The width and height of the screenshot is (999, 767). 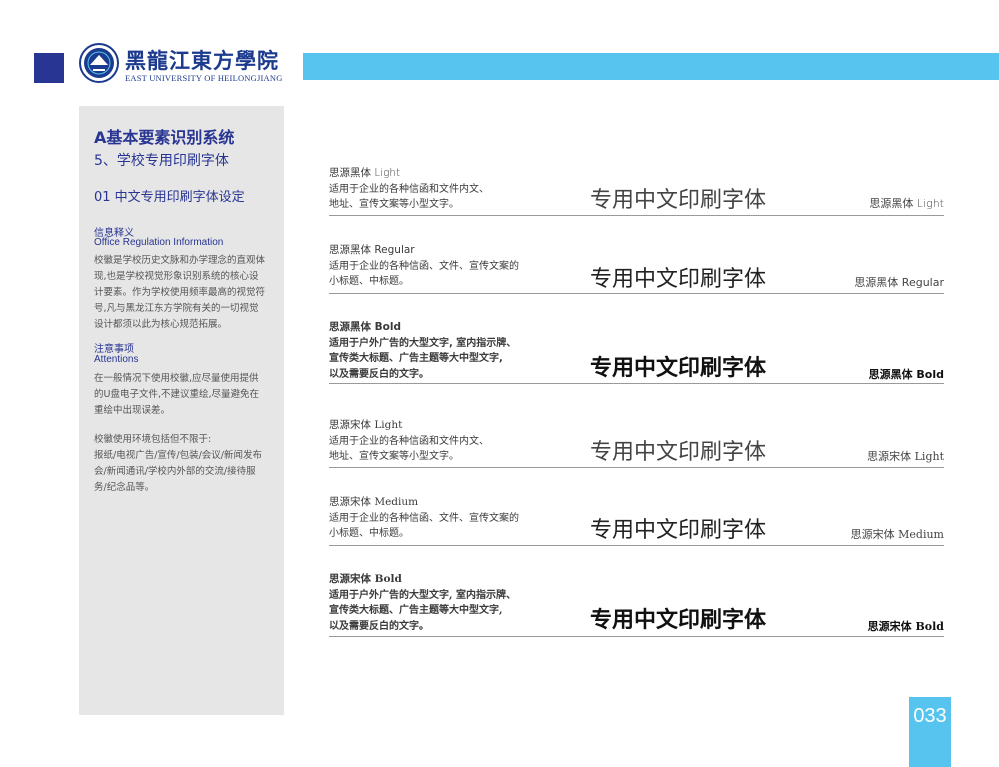 I want to click on attention-heading-en: Attentions, so click(x=116, y=359).